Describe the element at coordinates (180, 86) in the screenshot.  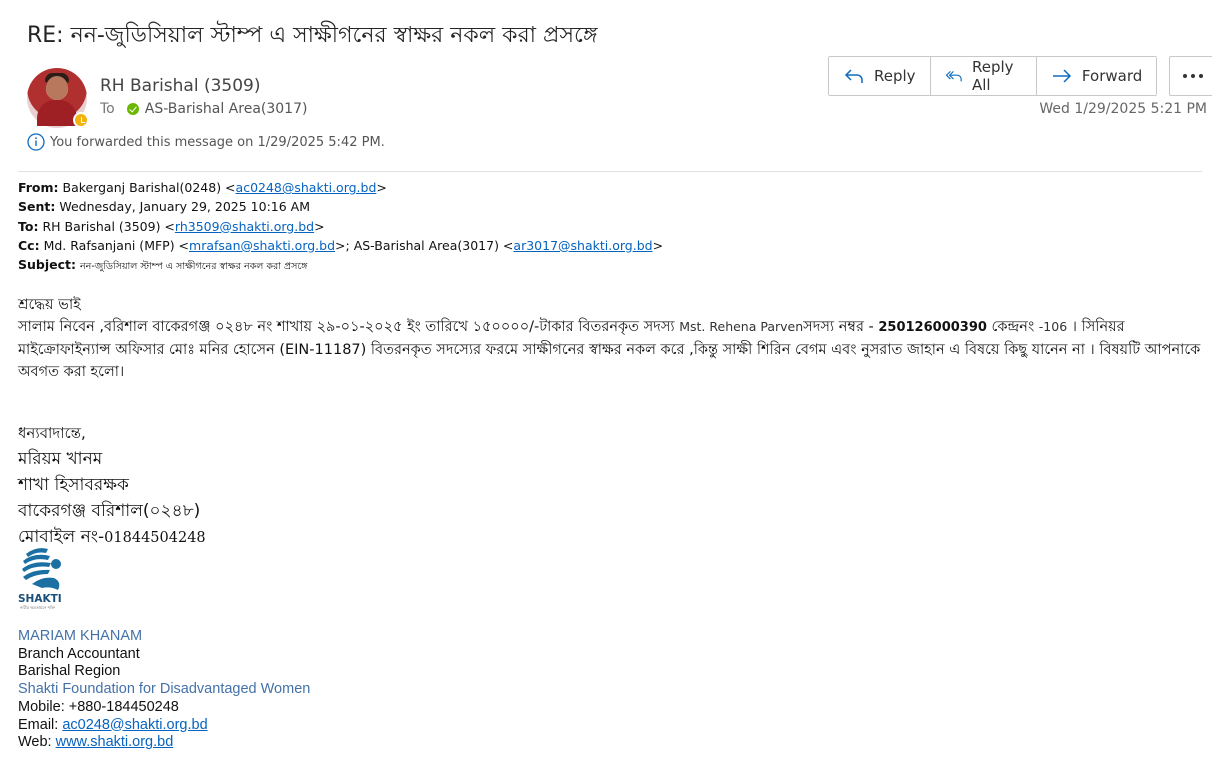
I see `sender-name: RH Barishal (3509)` at that location.